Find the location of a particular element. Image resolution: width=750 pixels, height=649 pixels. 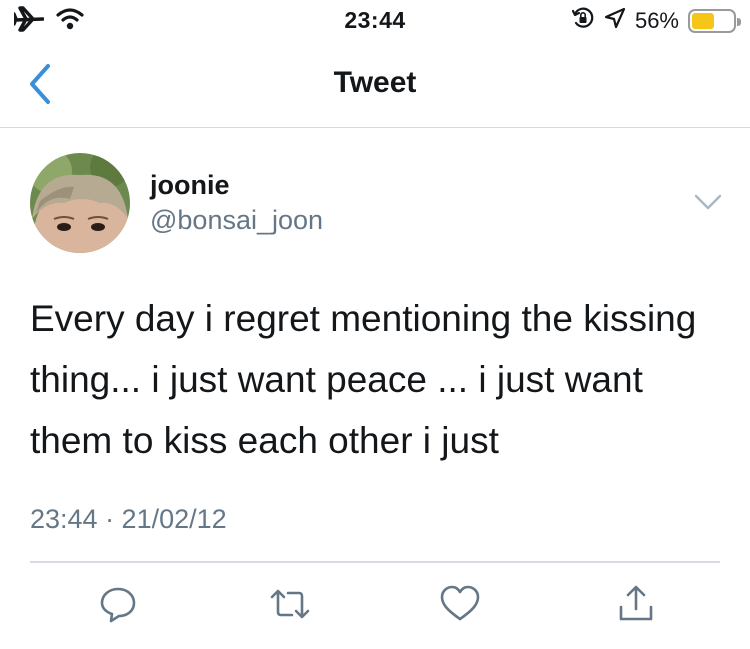

status-bar-right: 56% is located at coordinates (656, 21).